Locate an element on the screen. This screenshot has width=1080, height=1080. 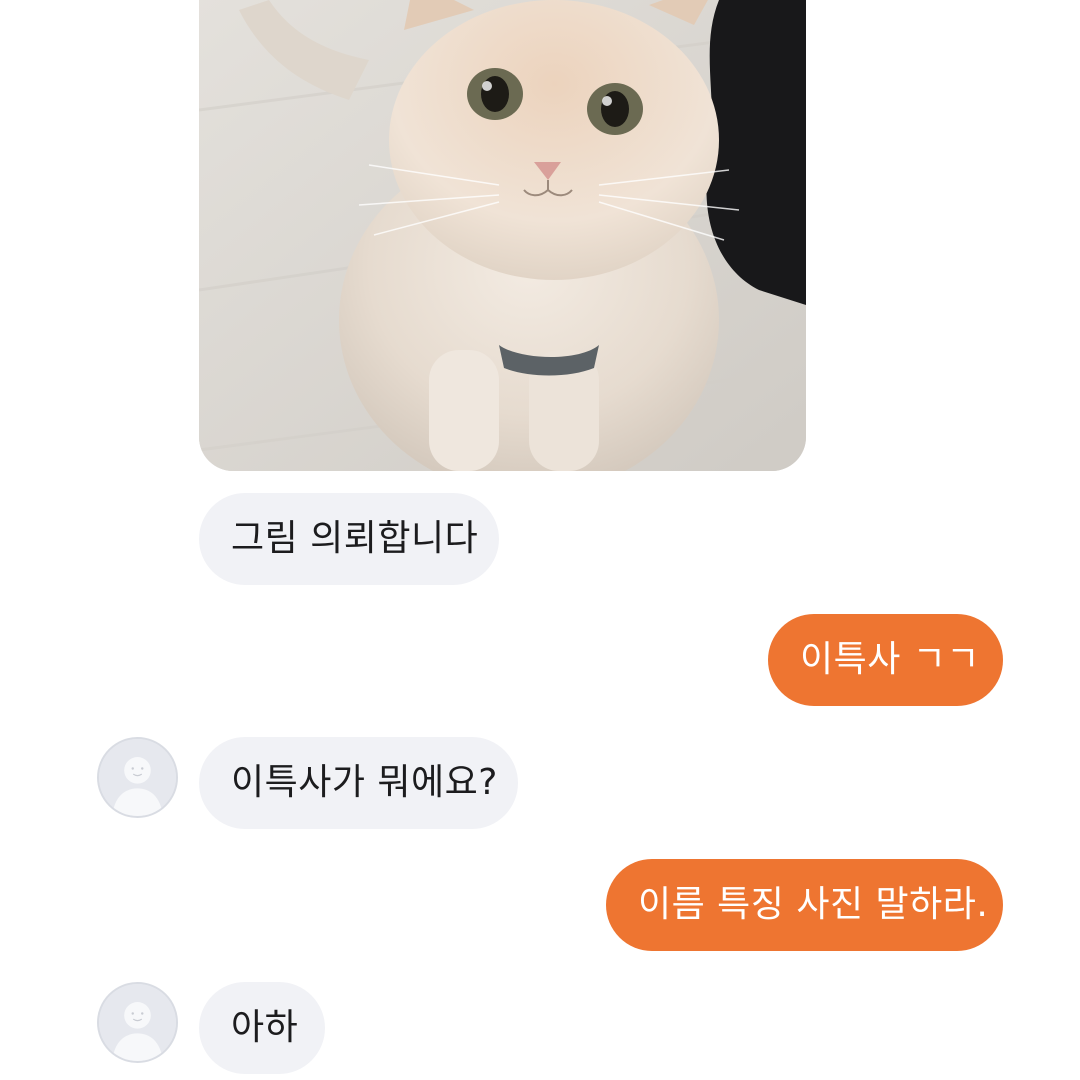
message-bubble-incoming: 그림 의뢰합니다 is located at coordinates (349, 539).